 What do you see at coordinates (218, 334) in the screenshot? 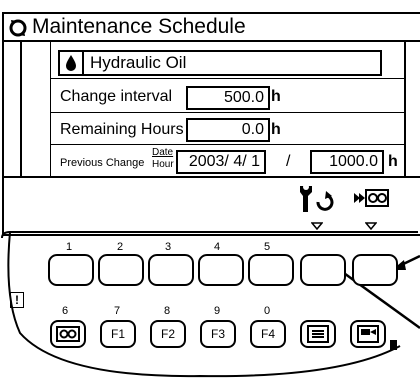
I see `f3-key: F3` at bounding box center [218, 334].